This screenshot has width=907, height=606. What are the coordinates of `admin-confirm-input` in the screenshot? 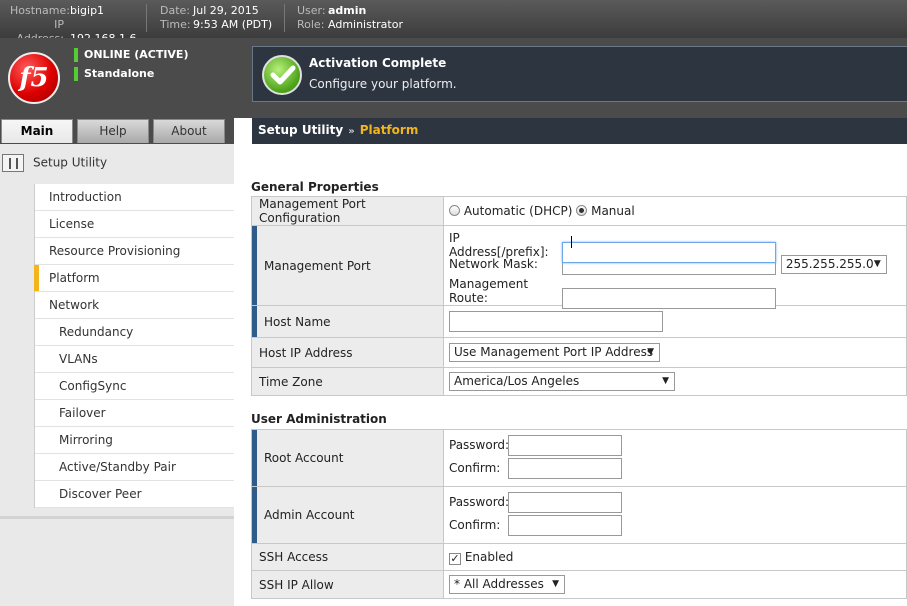 It's located at (565, 525).